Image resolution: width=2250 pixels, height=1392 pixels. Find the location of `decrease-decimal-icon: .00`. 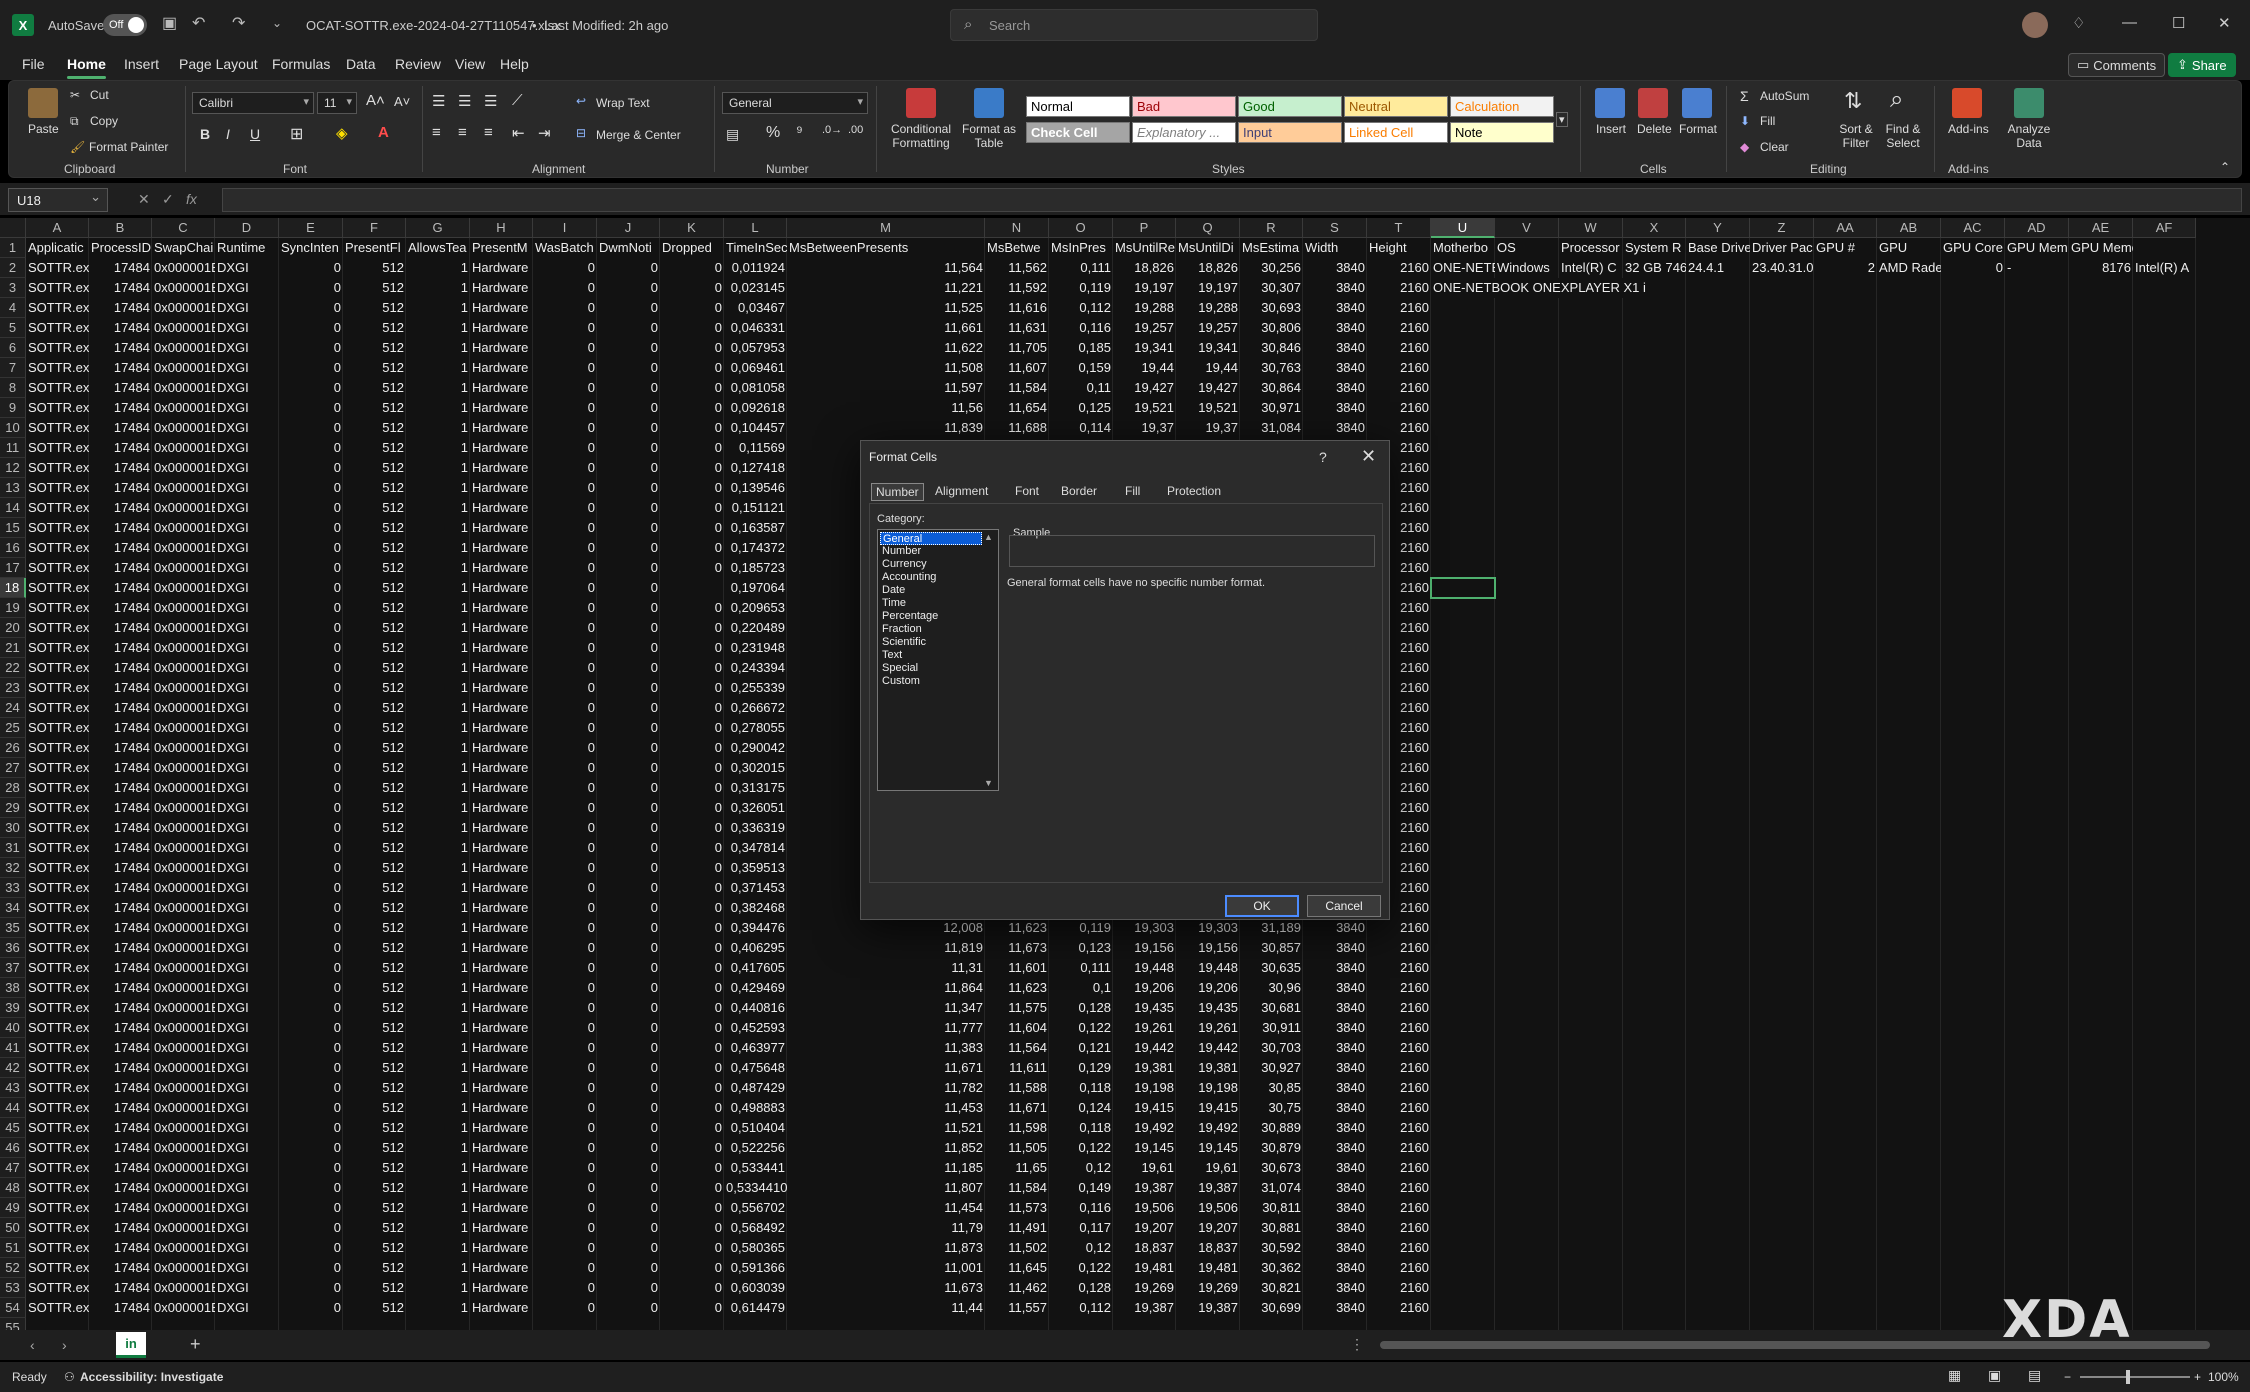

decrease-decimal-icon: .00 is located at coordinates (855, 130).